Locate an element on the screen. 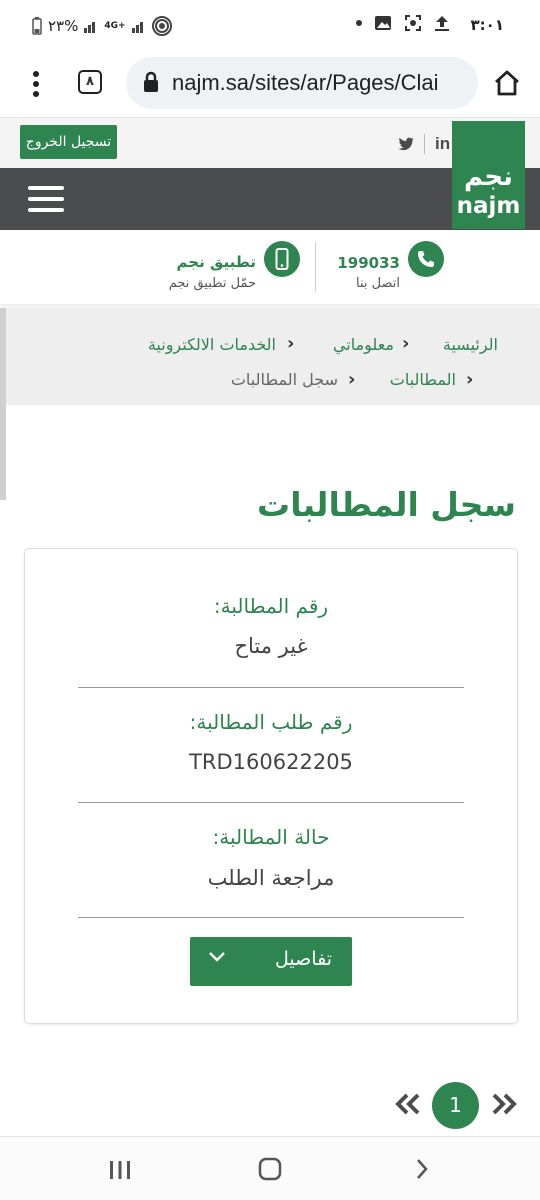 The width and height of the screenshot is (540, 1200). breadcrumb is located at coordinates (273, 356).